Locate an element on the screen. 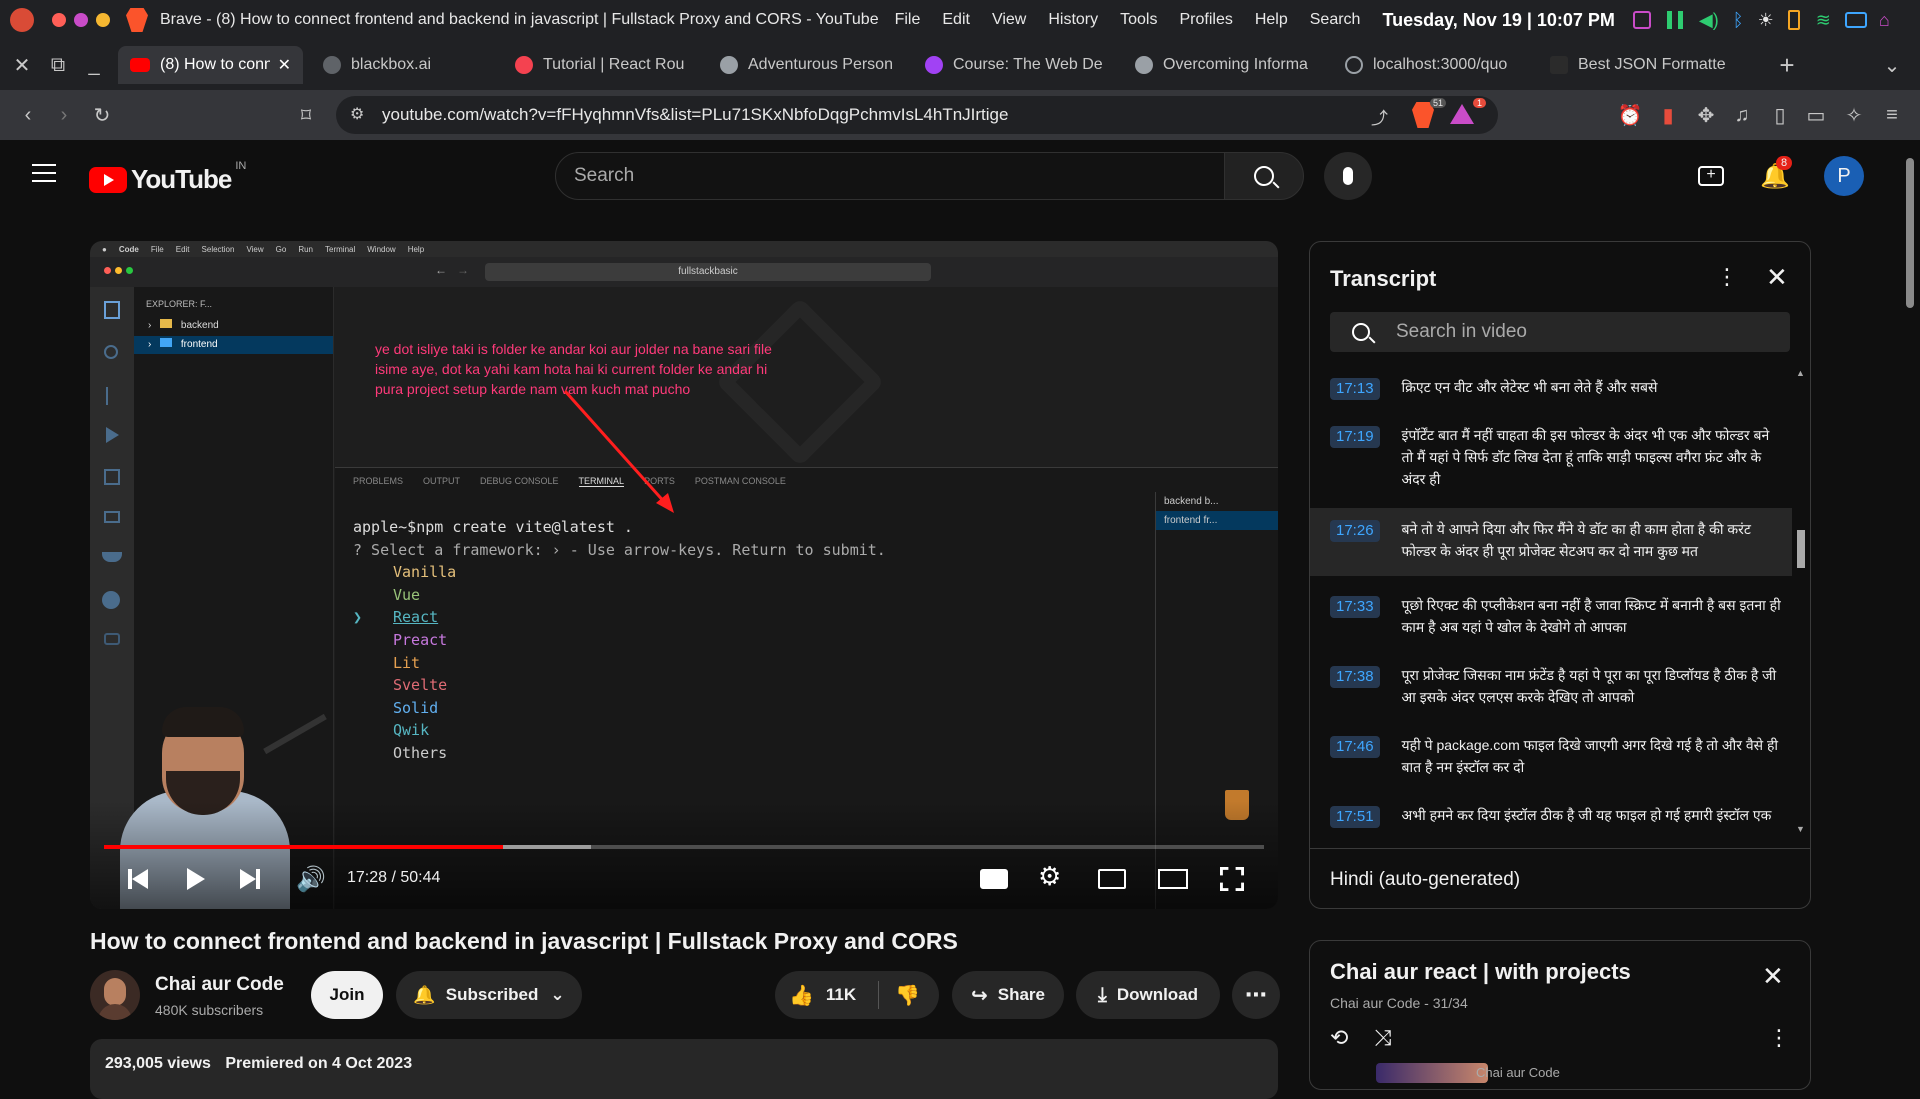  tray-calendar-icon is located at coordinates (1641, 20).